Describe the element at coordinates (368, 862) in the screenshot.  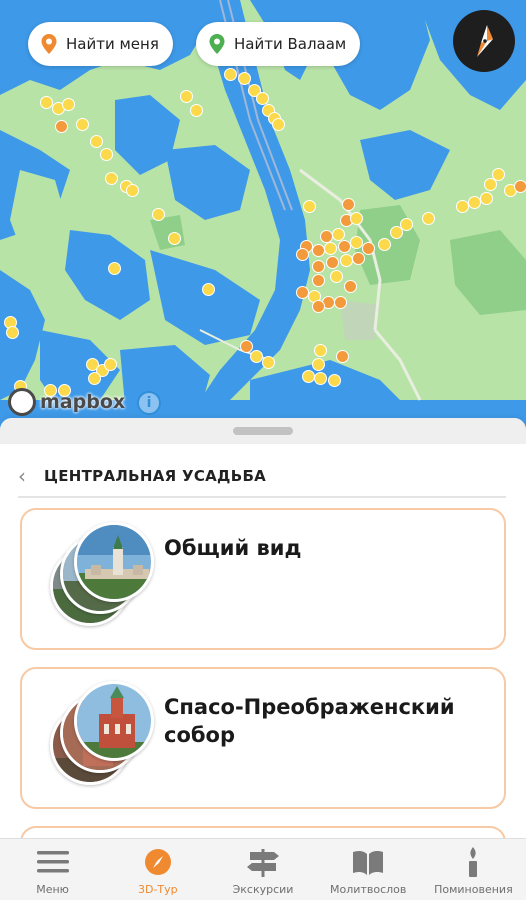
I see `book-icon` at that location.